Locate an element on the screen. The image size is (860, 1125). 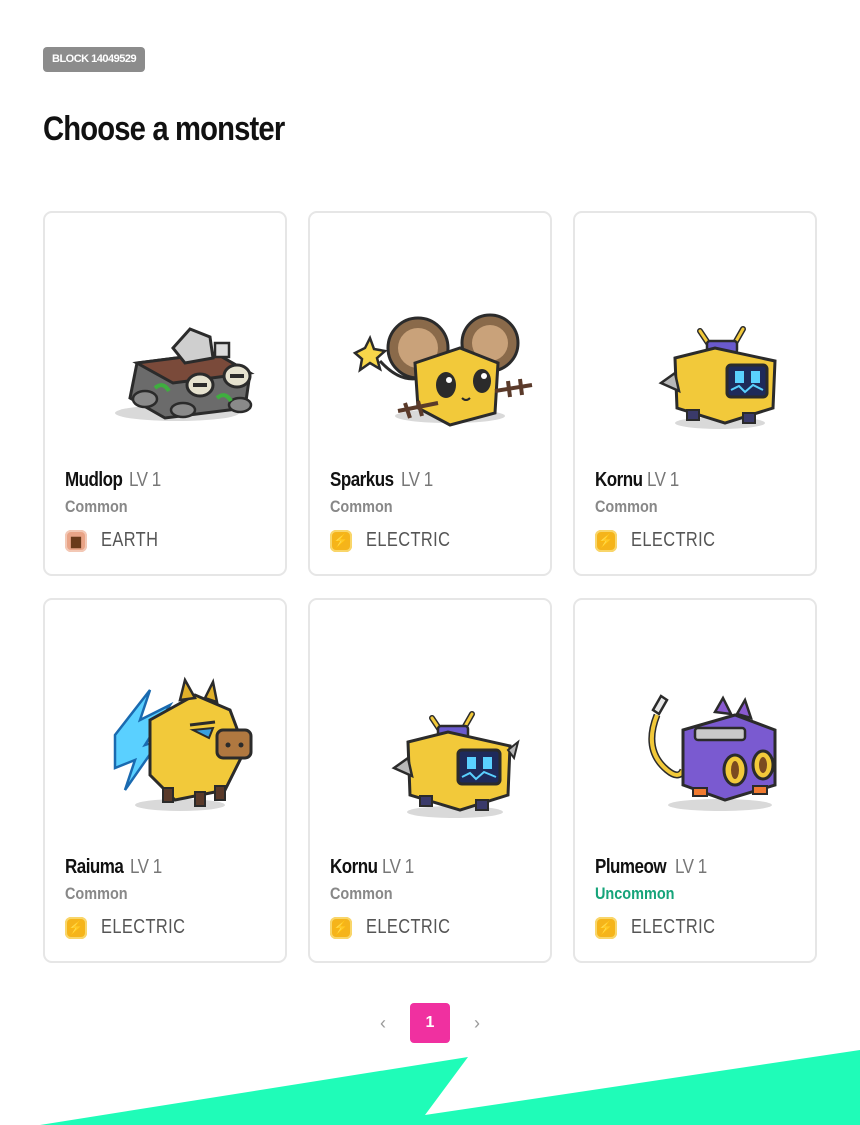
monster-card: Mudlop LV 1 Common ▆ EARTH is located at coordinates (165, 393).